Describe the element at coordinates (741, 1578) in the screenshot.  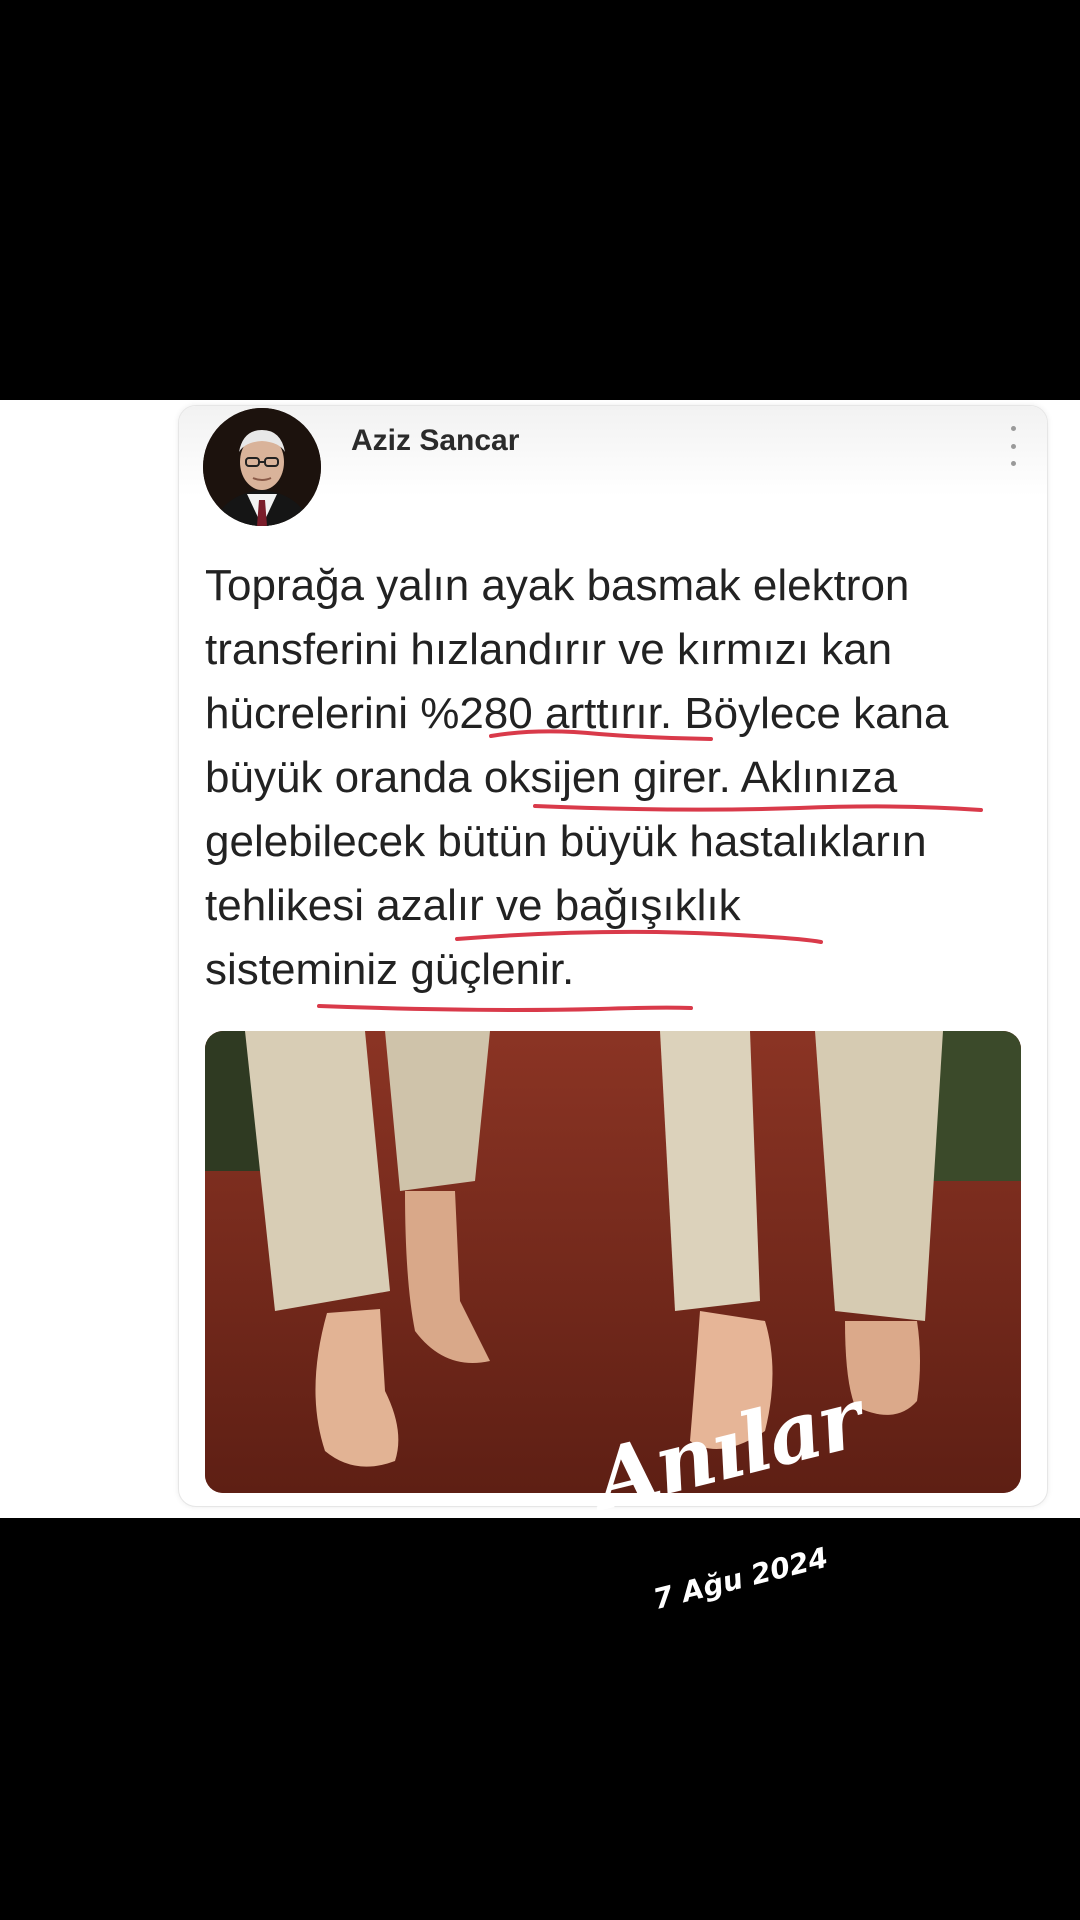
I see `memories-date: 7 Ağu 2024` at that location.